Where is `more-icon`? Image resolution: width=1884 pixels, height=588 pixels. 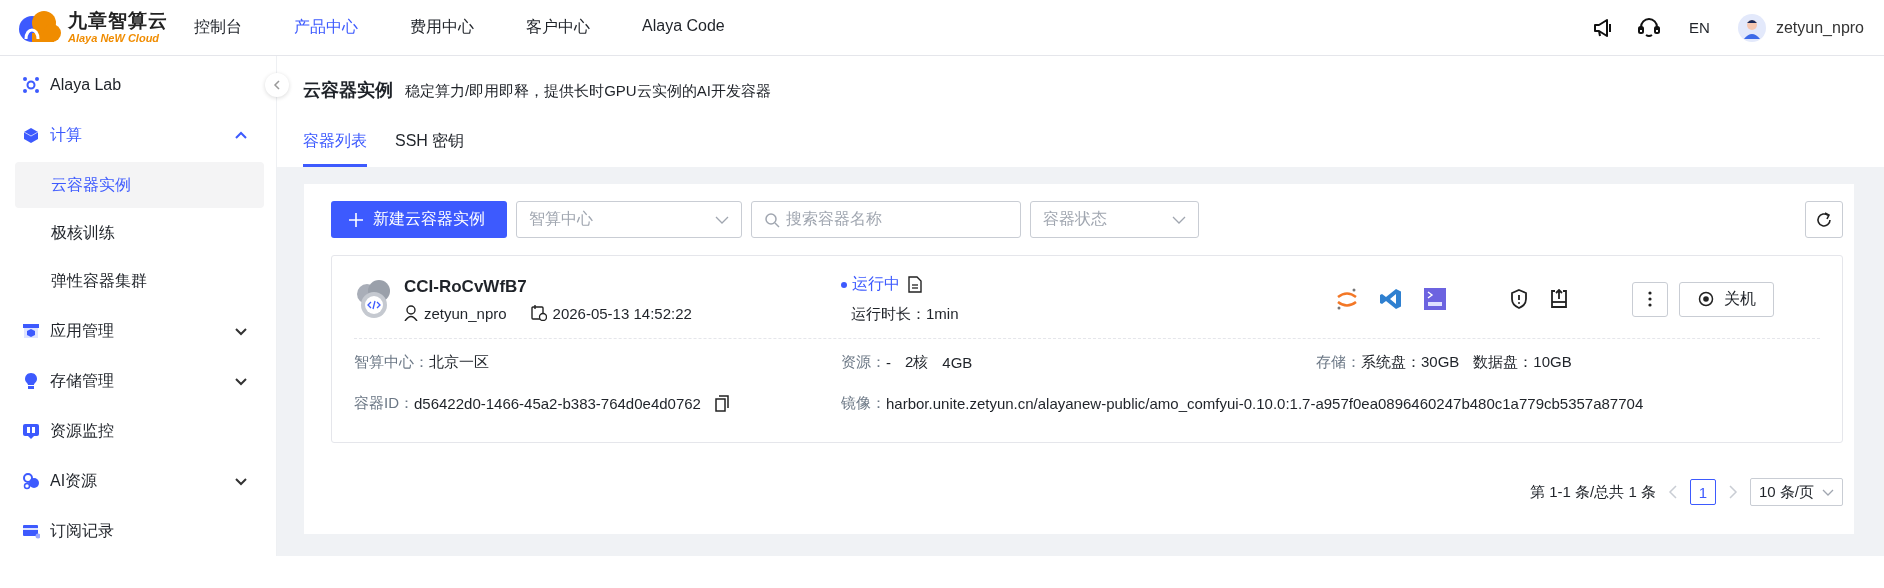 more-icon is located at coordinates (1650, 299).